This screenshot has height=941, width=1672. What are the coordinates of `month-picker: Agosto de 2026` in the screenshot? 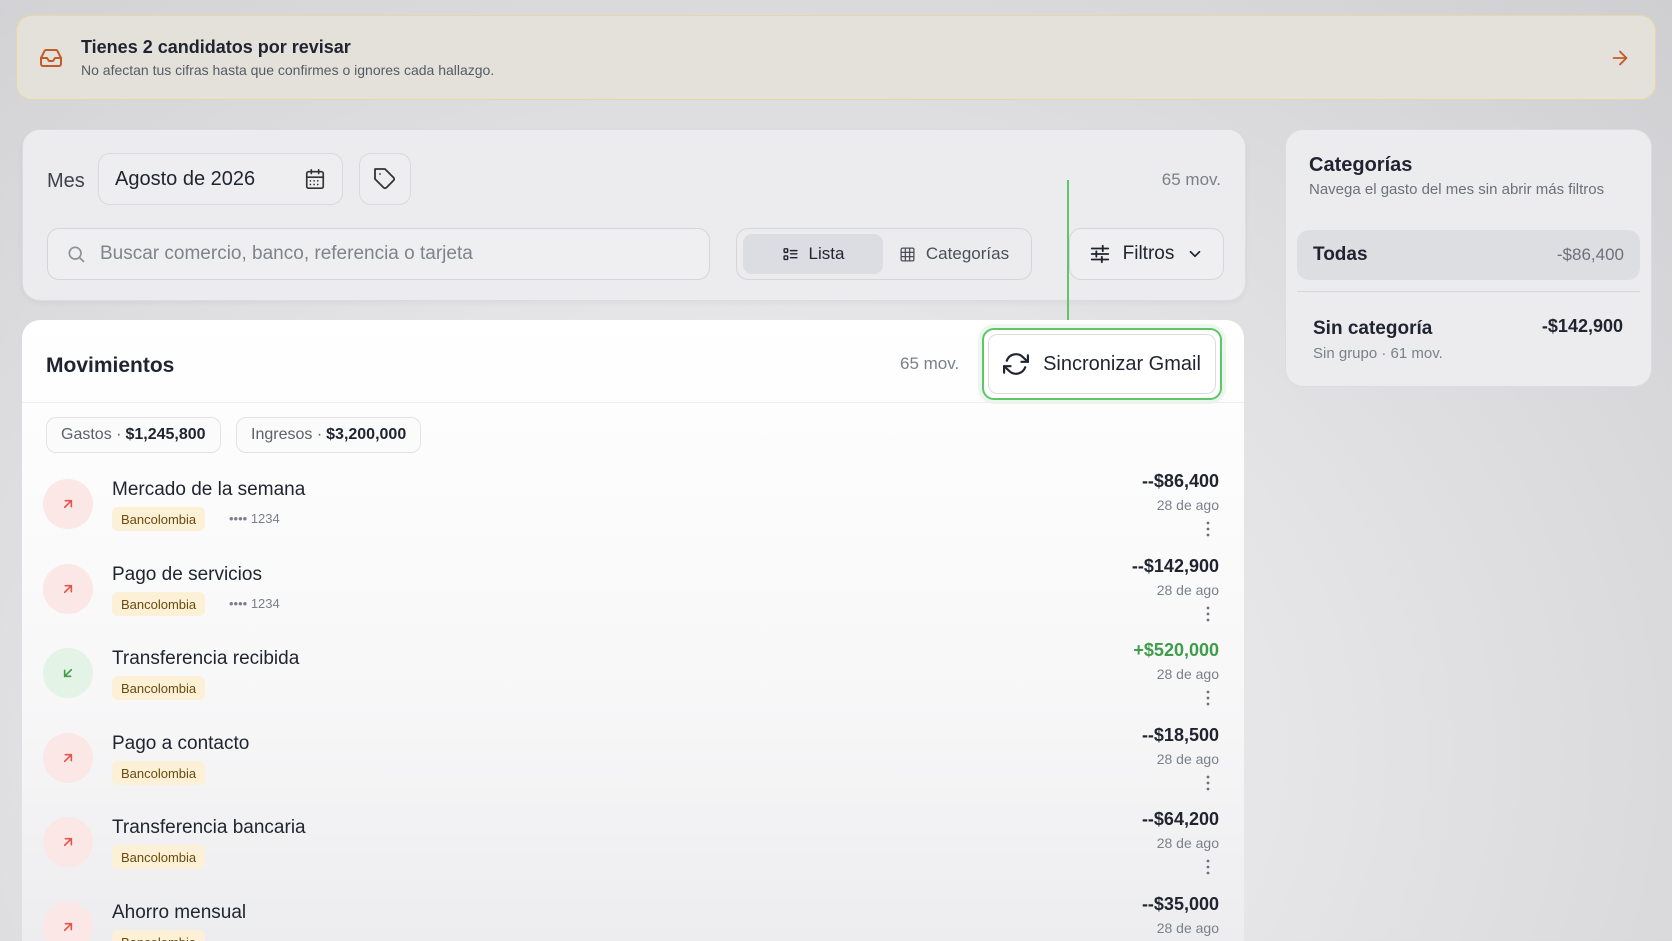 It's located at (220, 179).